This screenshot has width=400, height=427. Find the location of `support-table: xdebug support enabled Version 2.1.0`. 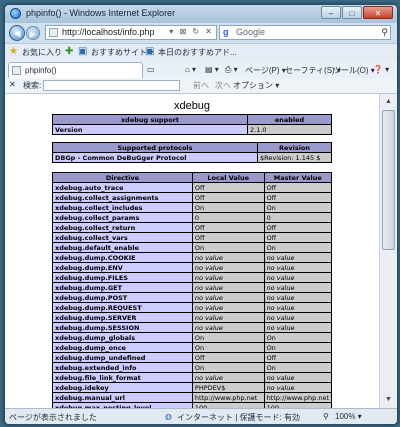

support-table: xdebug support enabled Version 2.1.0 is located at coordinates (192, 124).